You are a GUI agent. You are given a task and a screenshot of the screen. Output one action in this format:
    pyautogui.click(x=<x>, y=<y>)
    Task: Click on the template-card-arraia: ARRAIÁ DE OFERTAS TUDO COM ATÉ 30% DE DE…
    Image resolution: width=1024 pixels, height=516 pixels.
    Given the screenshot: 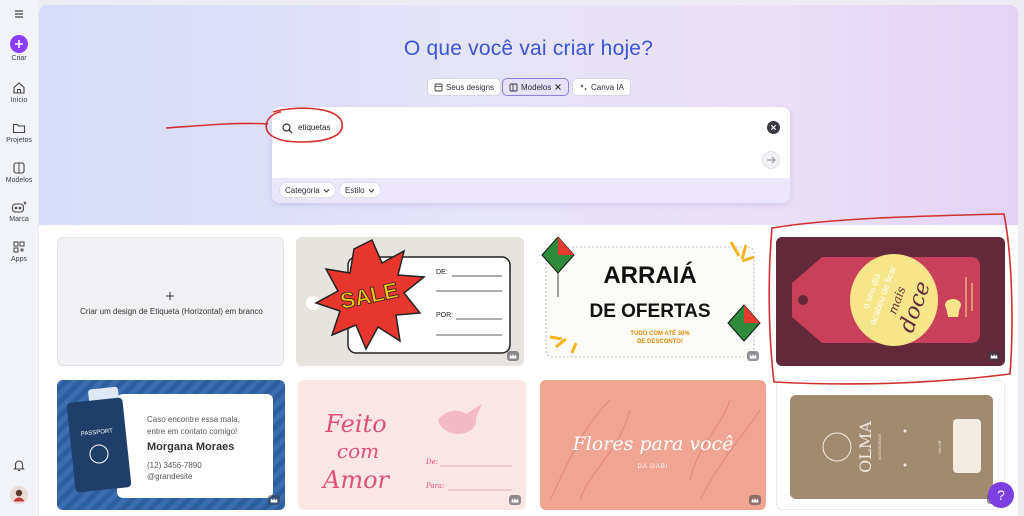 What is the action you would take?
    pyautogui.click(x=650, y=301)
    